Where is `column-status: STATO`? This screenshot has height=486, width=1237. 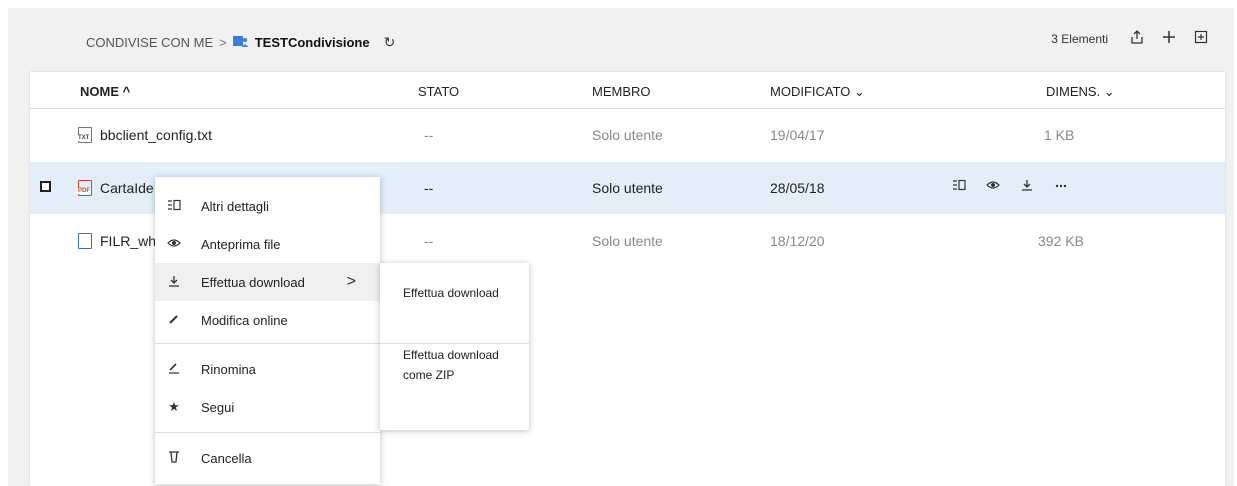
column-status: STATO is located at coordinates (438, 91).